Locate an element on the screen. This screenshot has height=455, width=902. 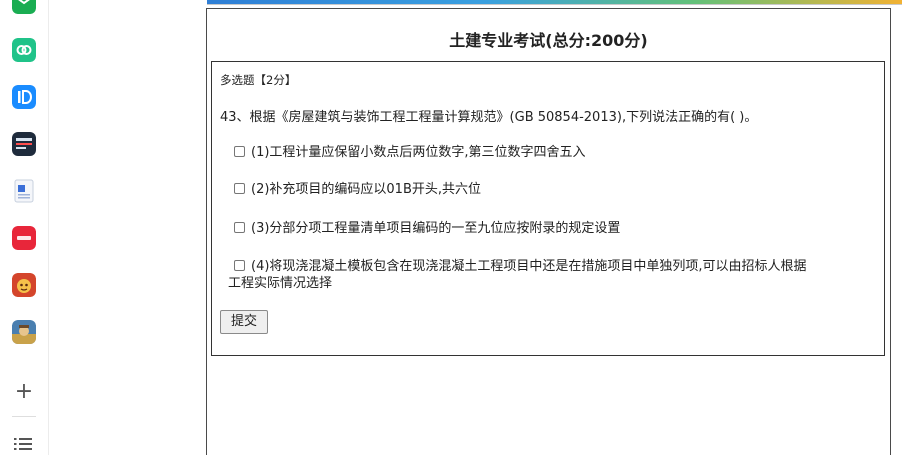
top-divider is located at coordinates (554, 4).